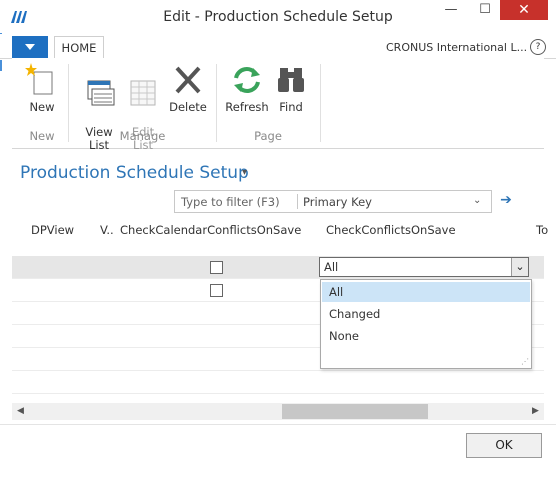 The width and height of the screenshot is (556, 477). I want to click on column-header-v: V.., so click(107, 230).